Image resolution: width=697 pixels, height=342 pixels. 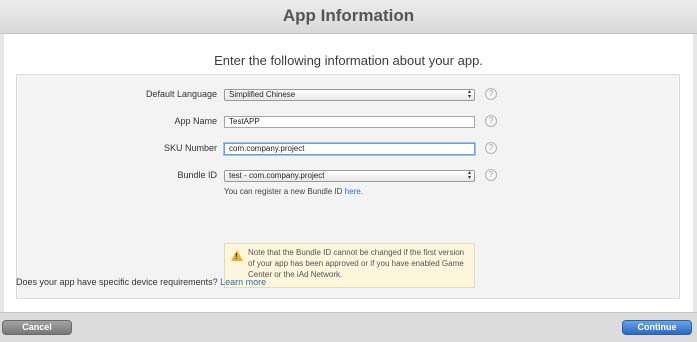 I want to click on title-bar: App Information, so click(x=348, y=17).